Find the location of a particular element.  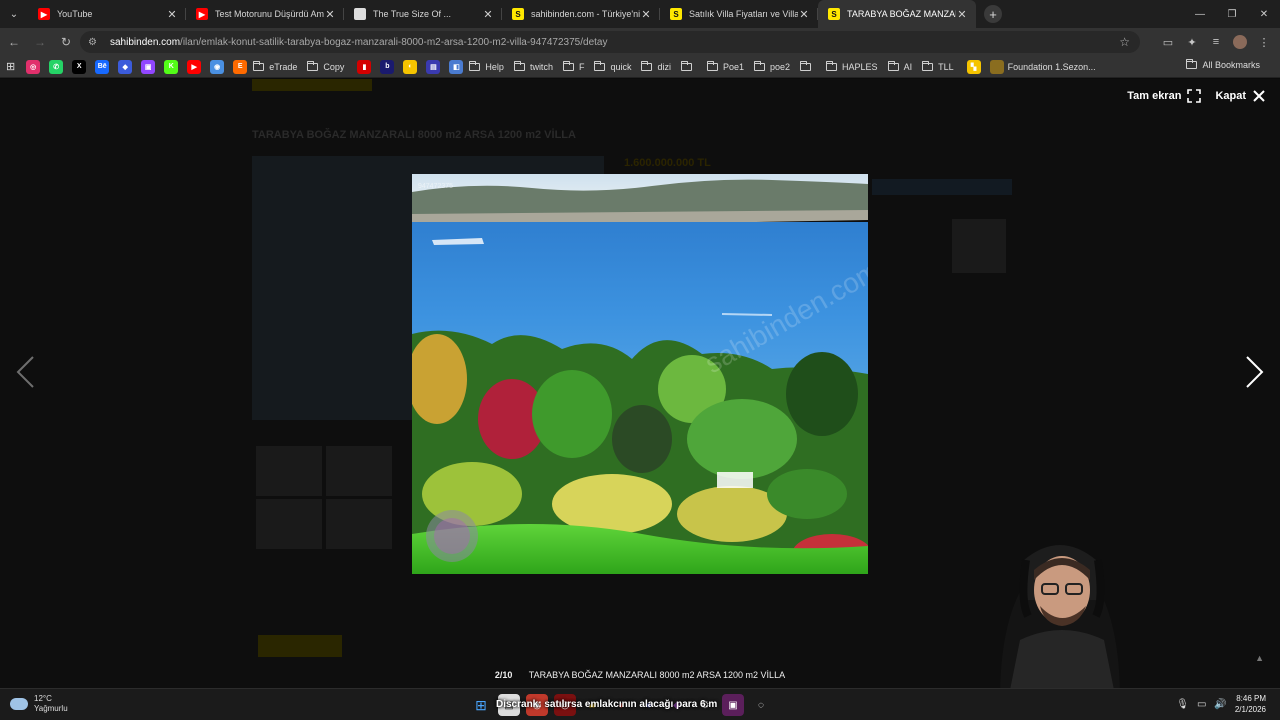

bookmark-folder: Poe1 is located at coordinates (725, 66).